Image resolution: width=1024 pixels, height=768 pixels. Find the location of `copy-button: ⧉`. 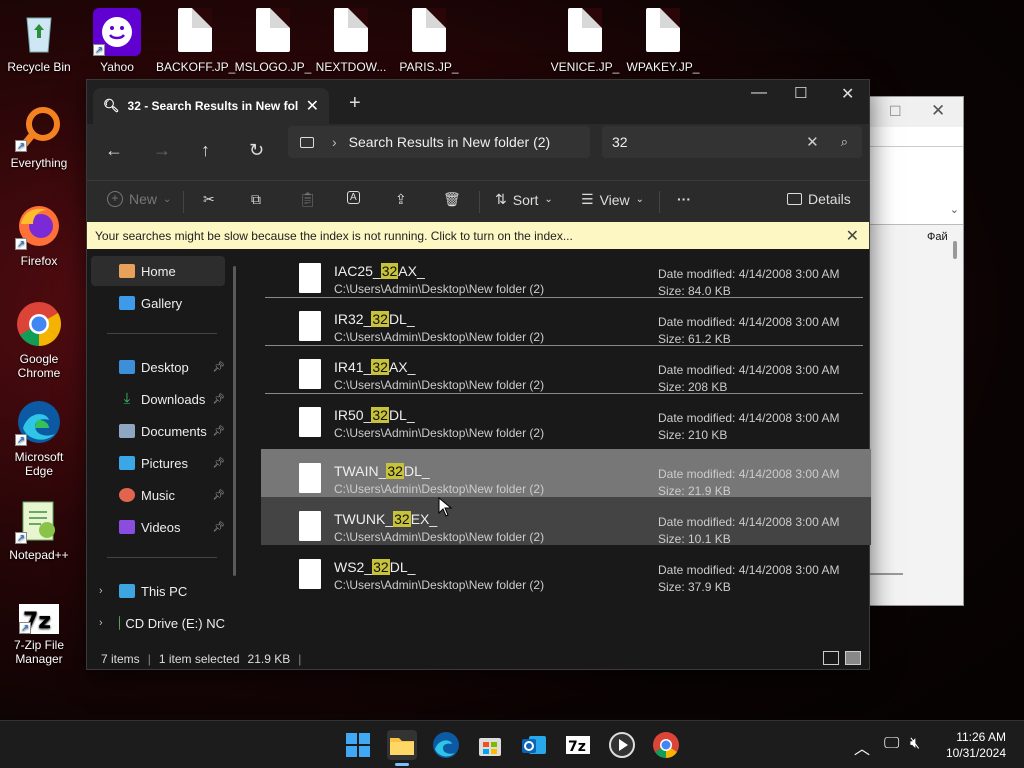

copy-button: ⧉ is located at coordinates (256, 199).